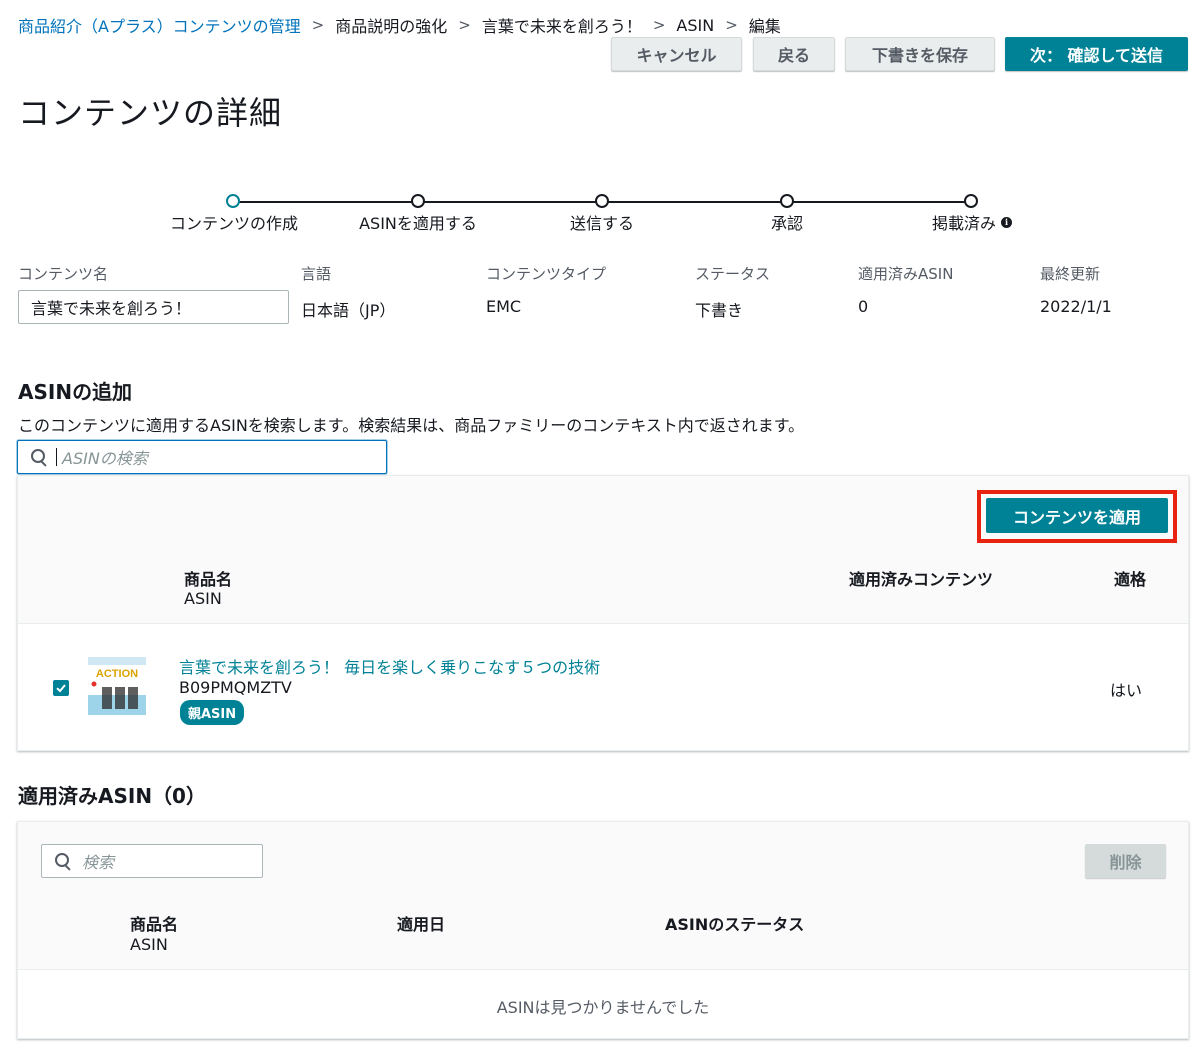 The image size is (1200, 1053). I want to click on cancel-button: キャンセル, so click(676, 54).